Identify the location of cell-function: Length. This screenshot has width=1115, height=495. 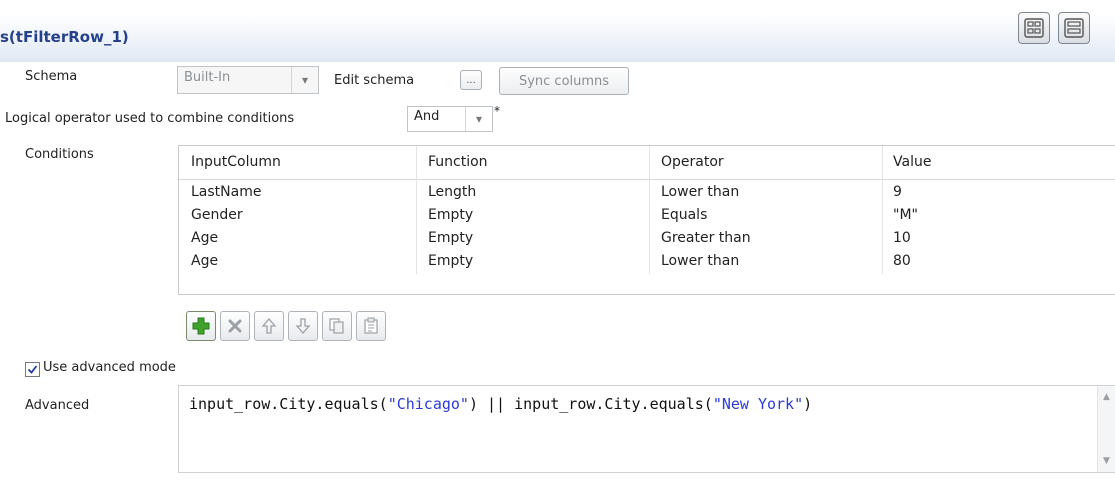
(452, 192).